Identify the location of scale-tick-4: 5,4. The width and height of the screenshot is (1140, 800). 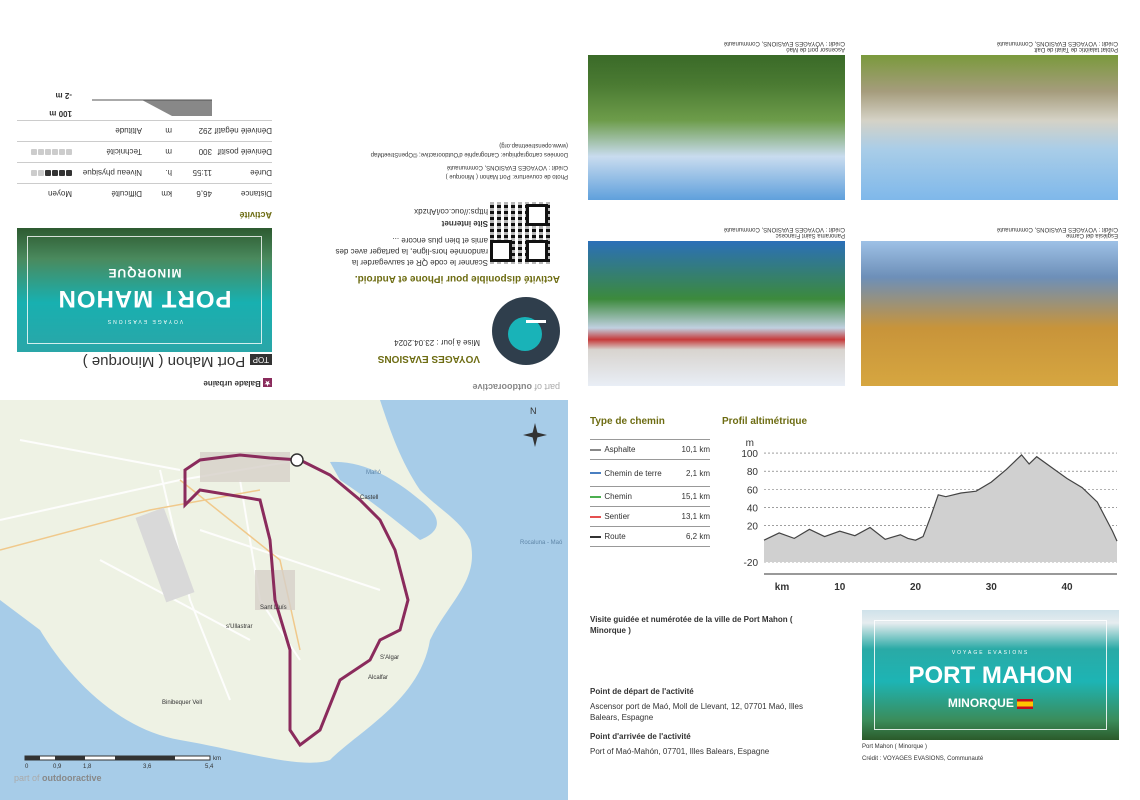
(209, 767).